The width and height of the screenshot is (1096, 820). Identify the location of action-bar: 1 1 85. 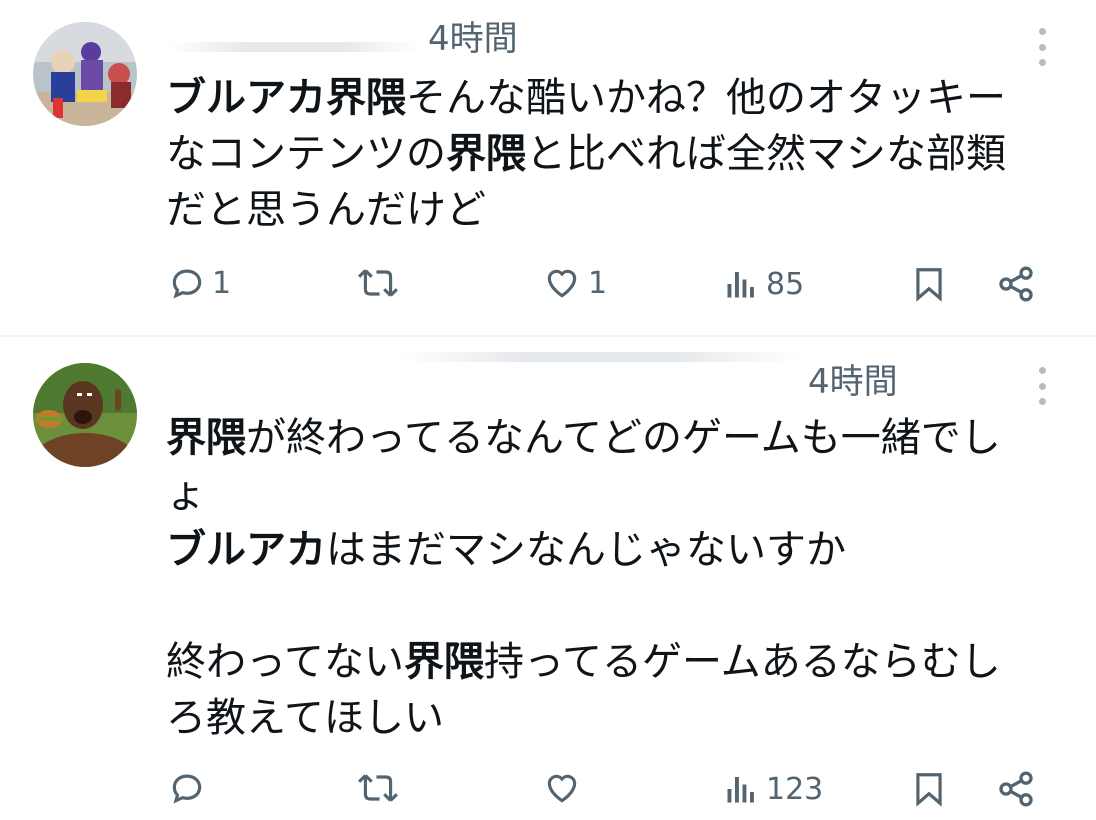
(548, 285).